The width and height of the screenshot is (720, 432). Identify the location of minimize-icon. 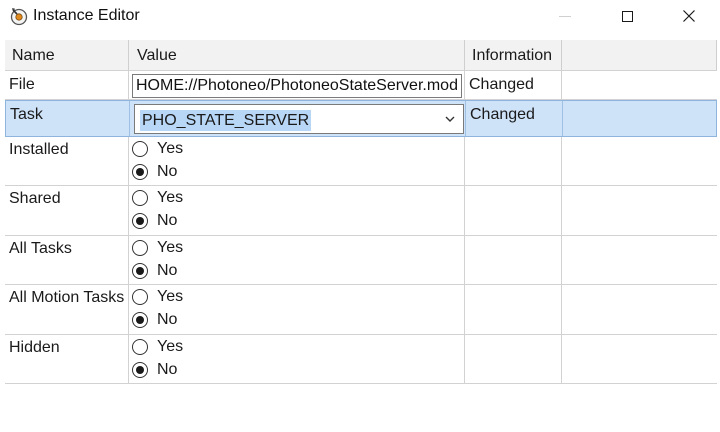
(565, 16).